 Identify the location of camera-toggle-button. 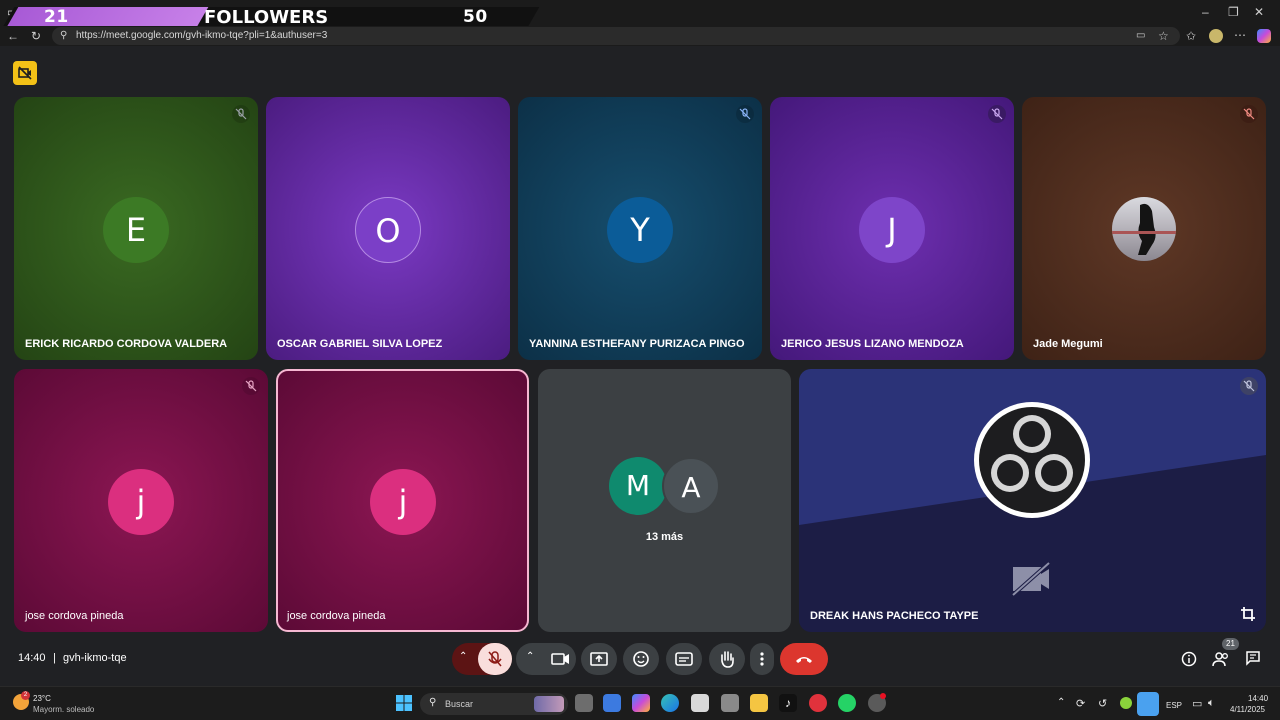
(561, 659).